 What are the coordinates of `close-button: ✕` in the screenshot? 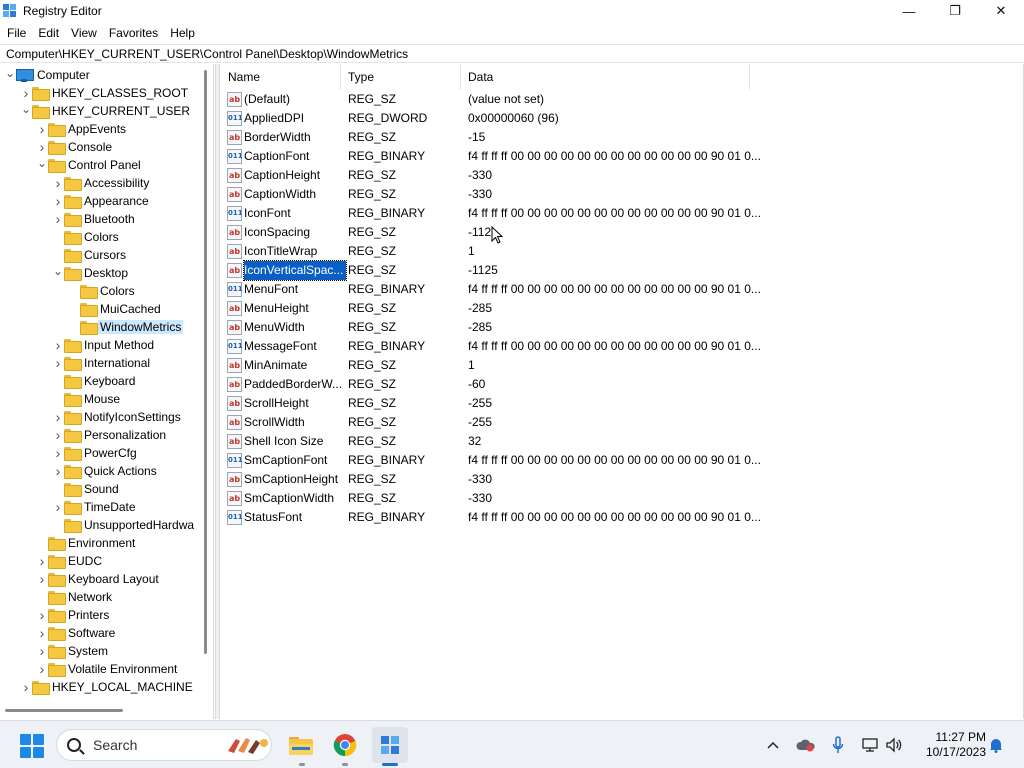 It's located at (1001, 11).